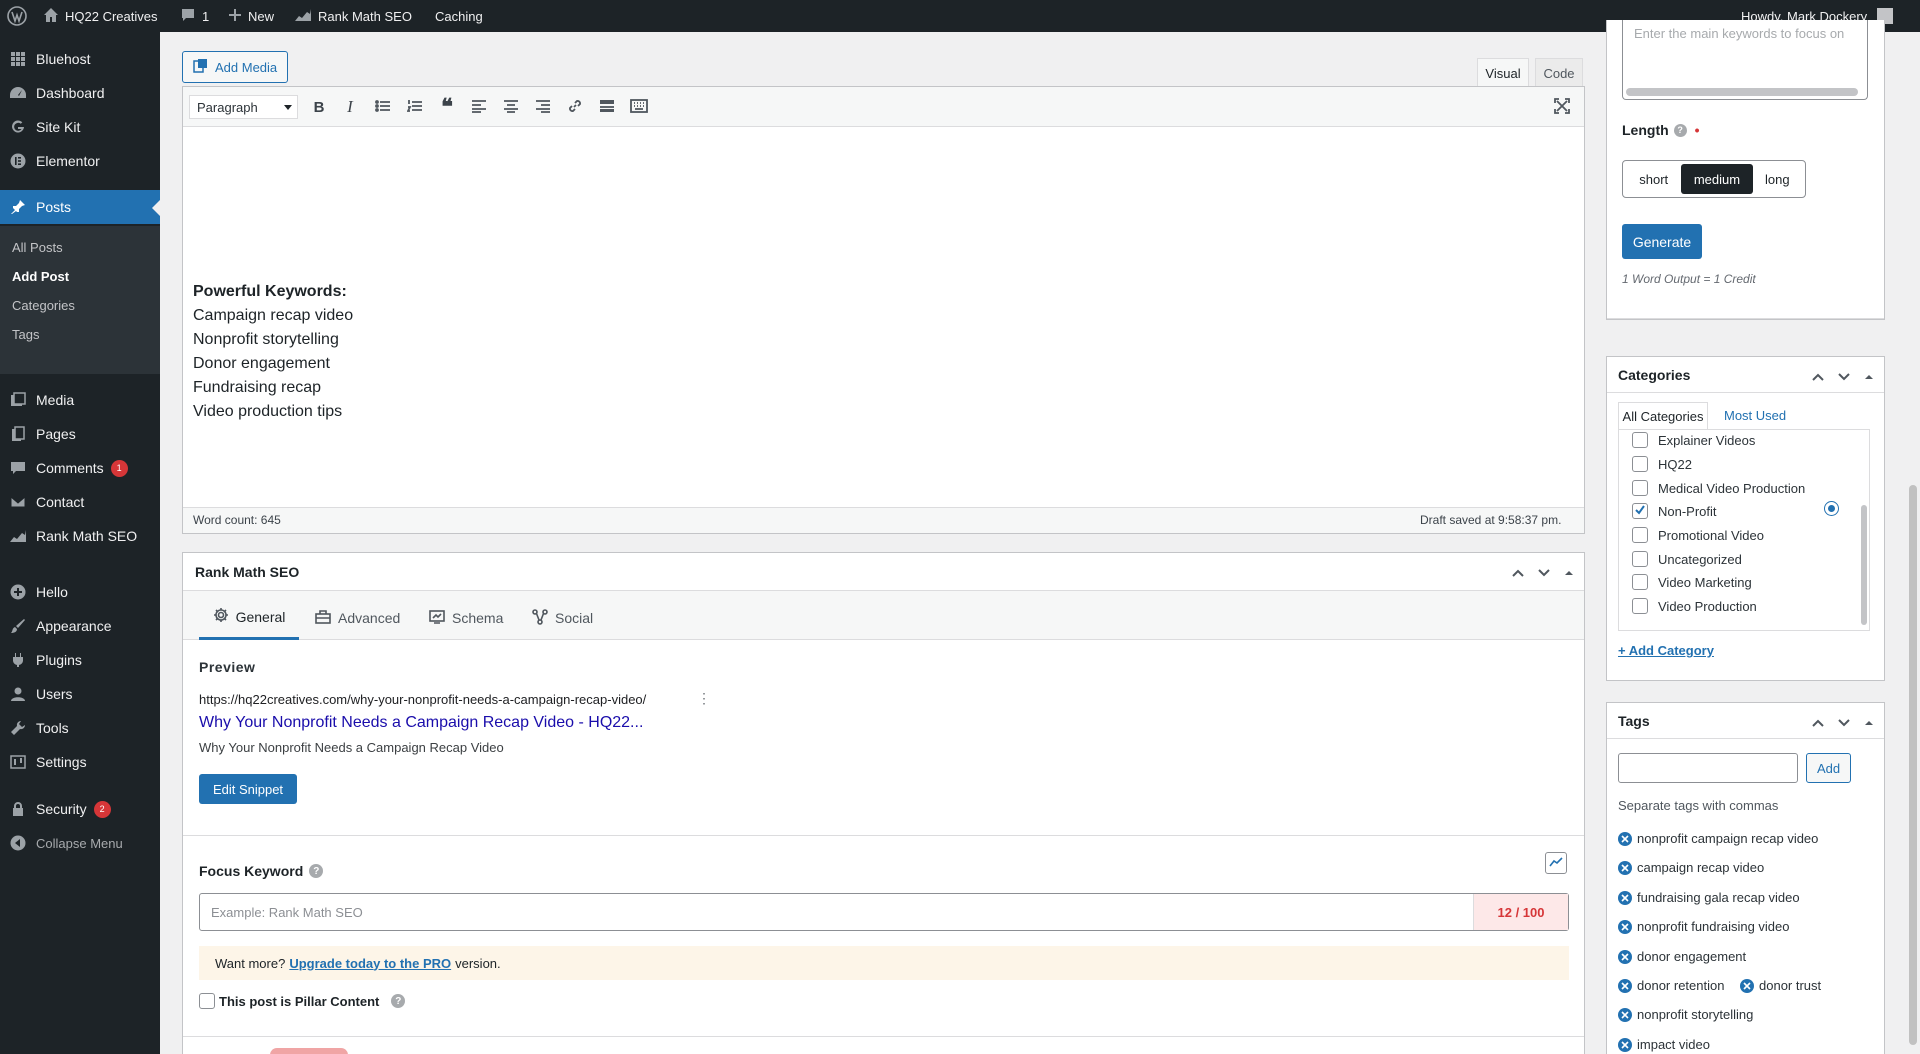 The height and width of the screenshot is (1054, 1920). What do you see at coordinates (40, 276) in the screenshot?
I see `submenu-add-post: Add Post` at bounding box center [40, 276].